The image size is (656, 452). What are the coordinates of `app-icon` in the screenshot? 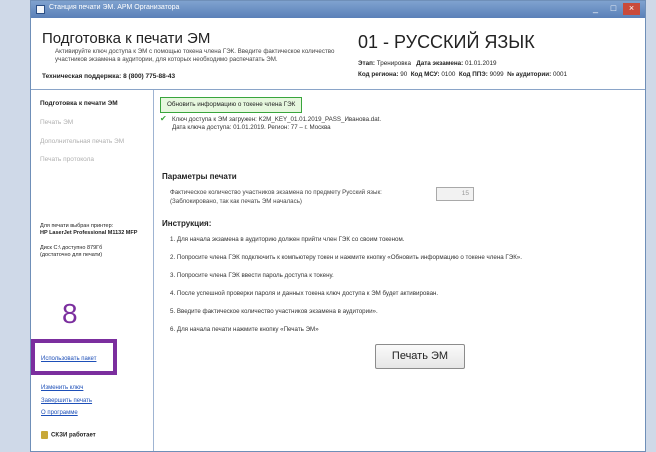 It's located at (40, 9).